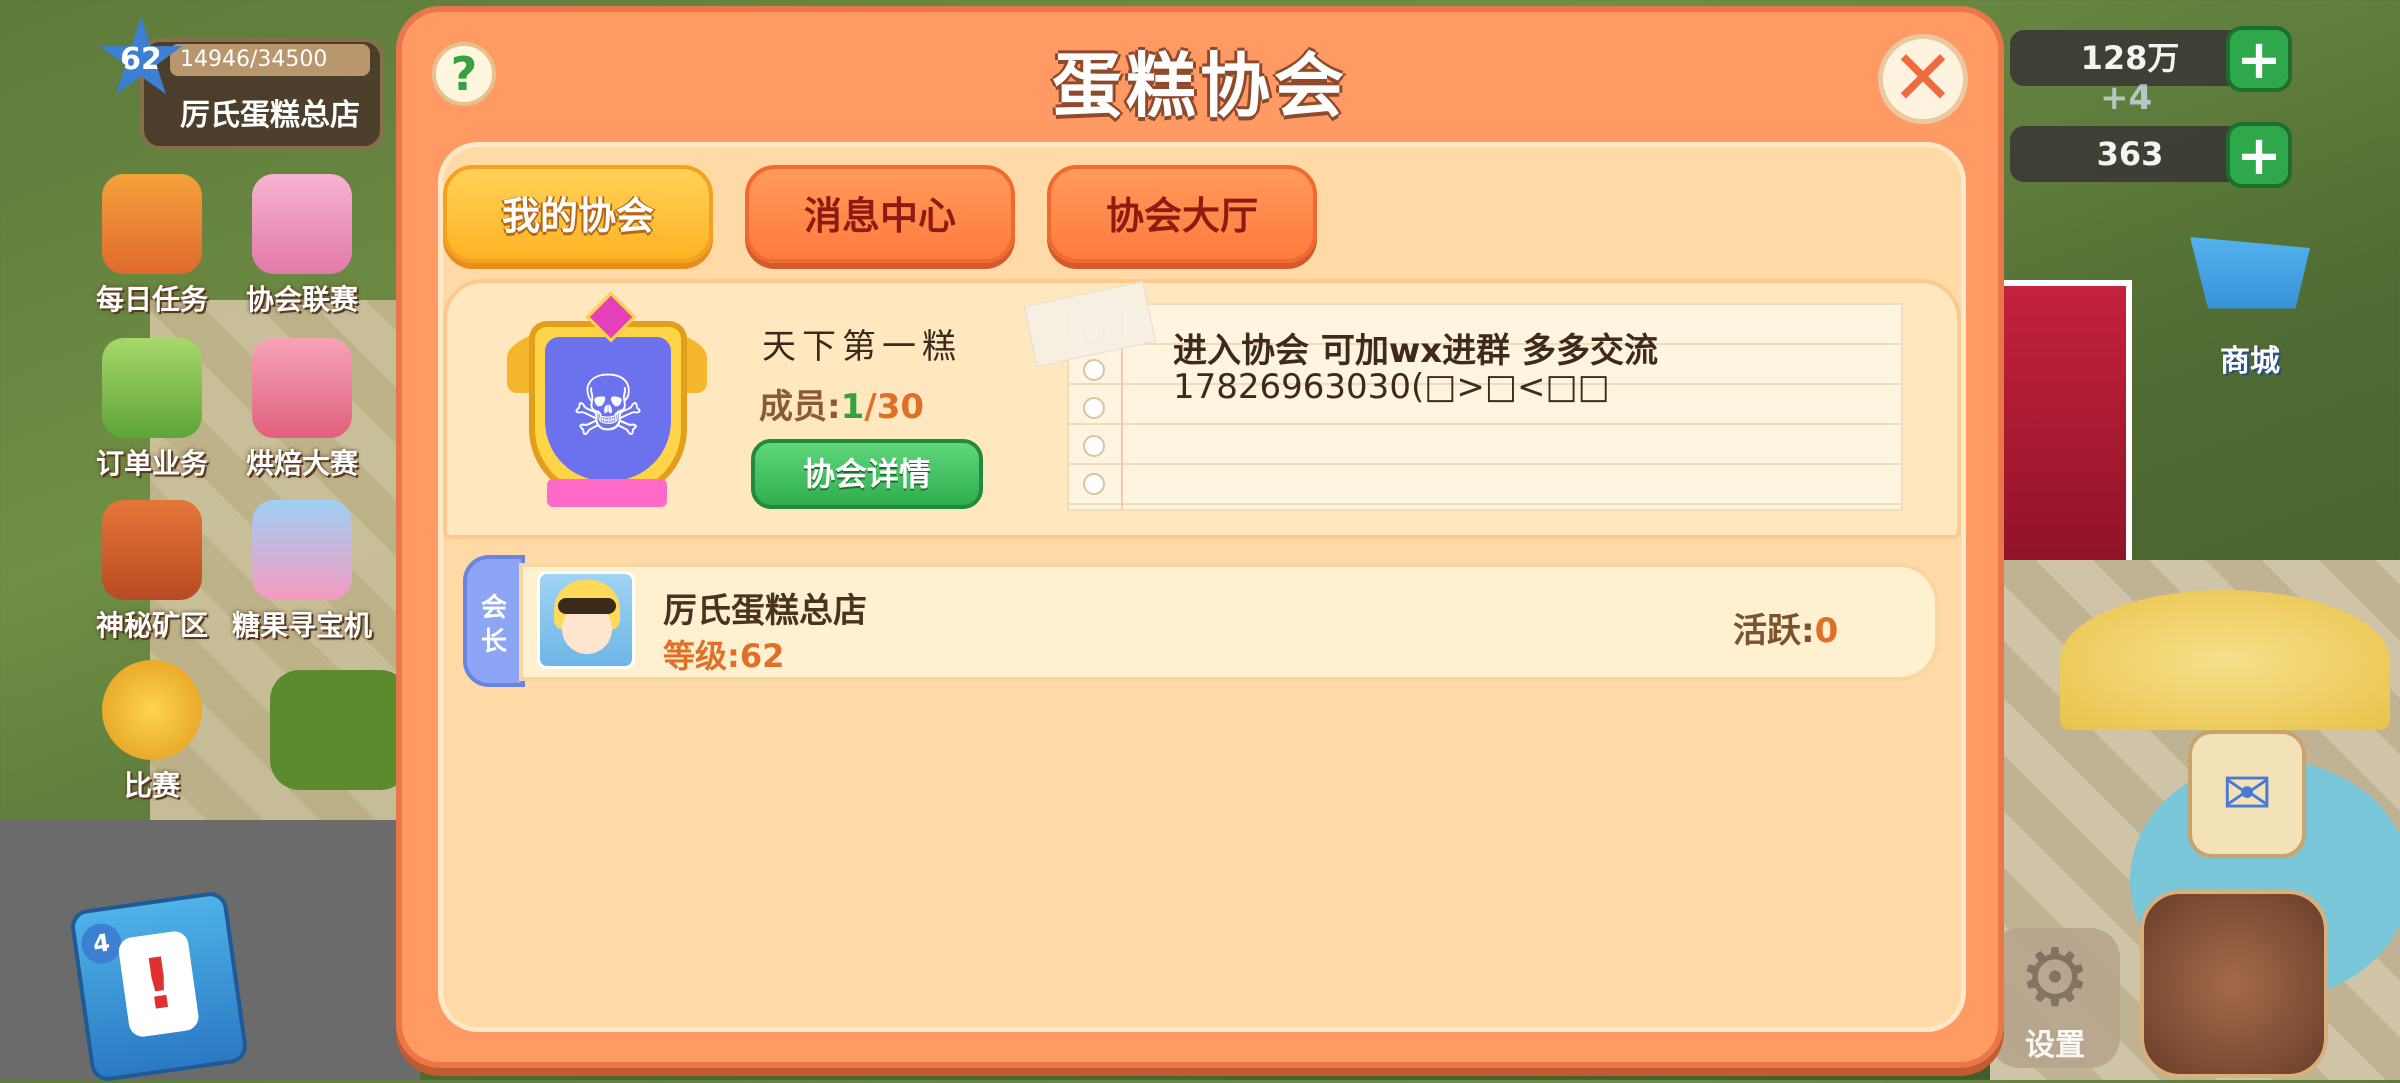 This screenshot has height=1083, width=2400. Describe the element at coordinates (2259, 59) in the screenshot. I see `add-coins-button: +` at that location.